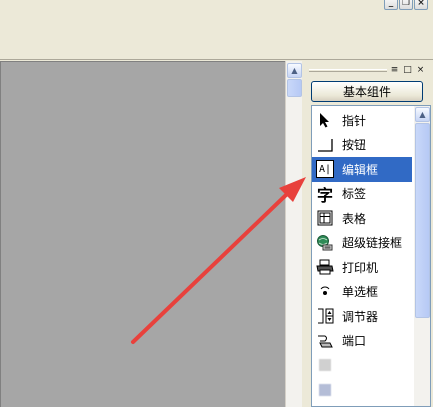  What do you see at coordinates (325, 243) in the screenshot?
I see `hyperlink-icon` at bounding box center [325, 243].